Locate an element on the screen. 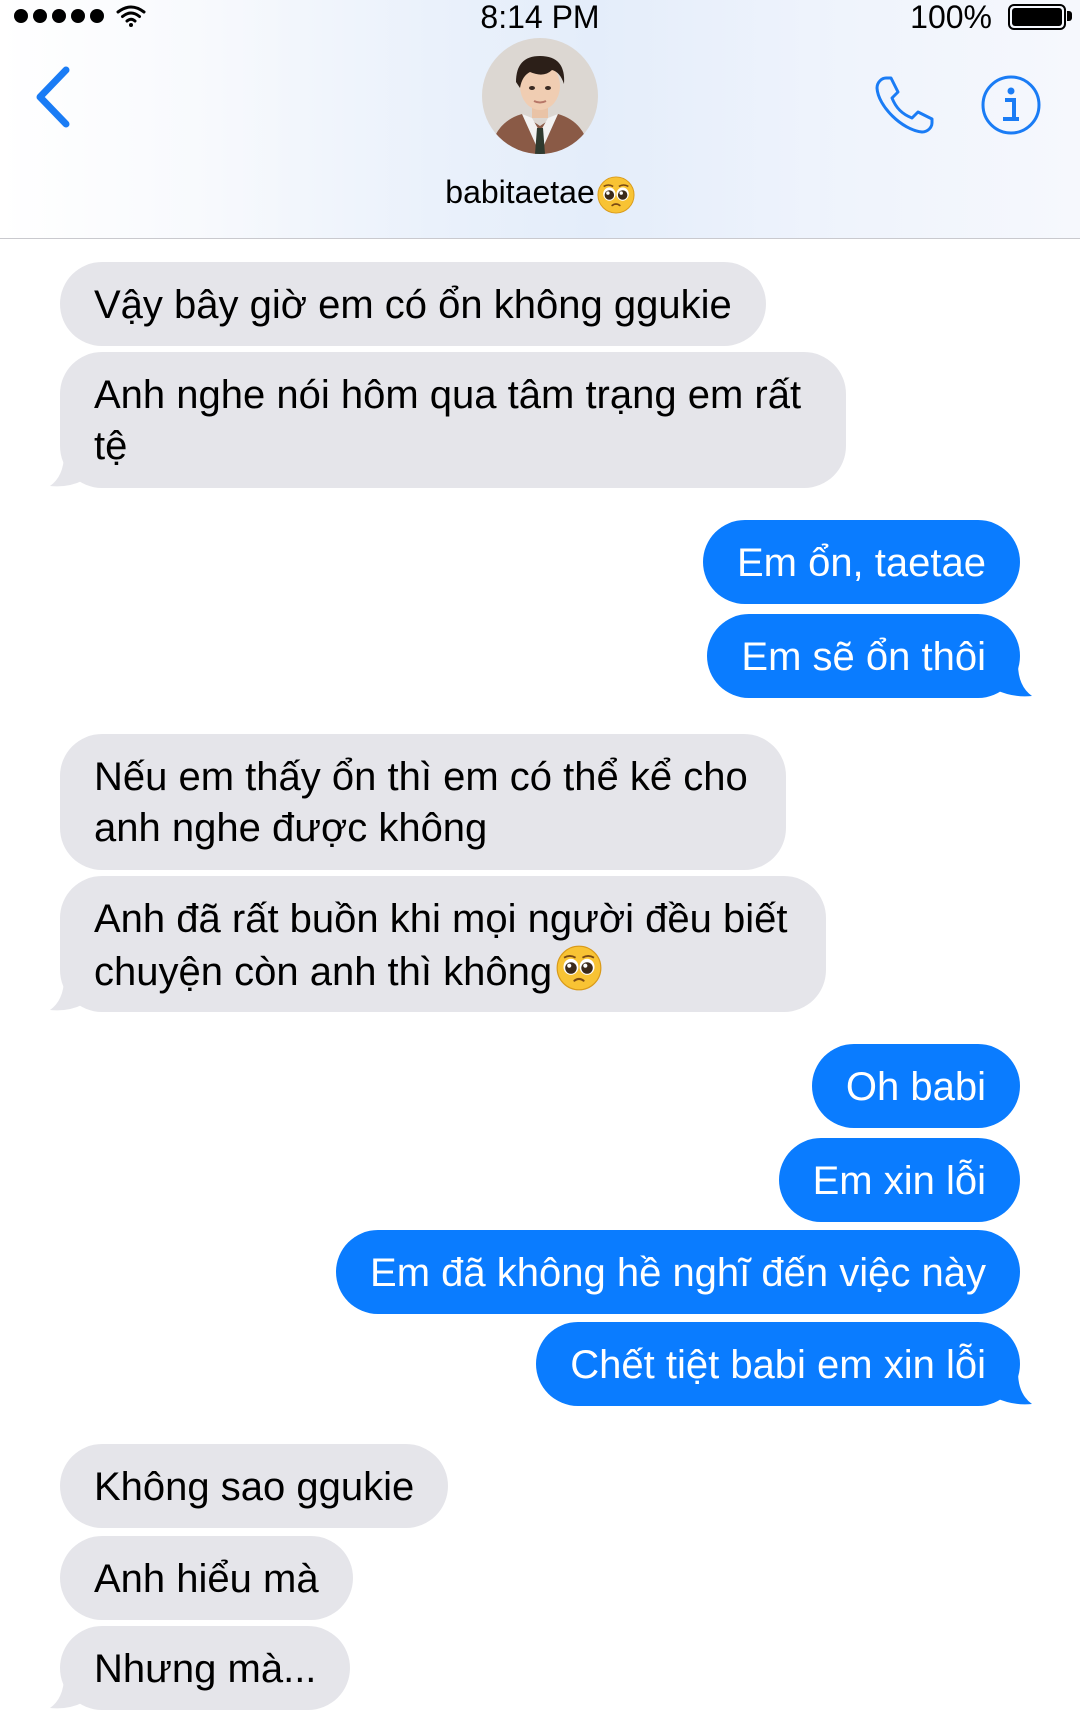  contact-name: babitaetae is located at coordinates (540, 193).